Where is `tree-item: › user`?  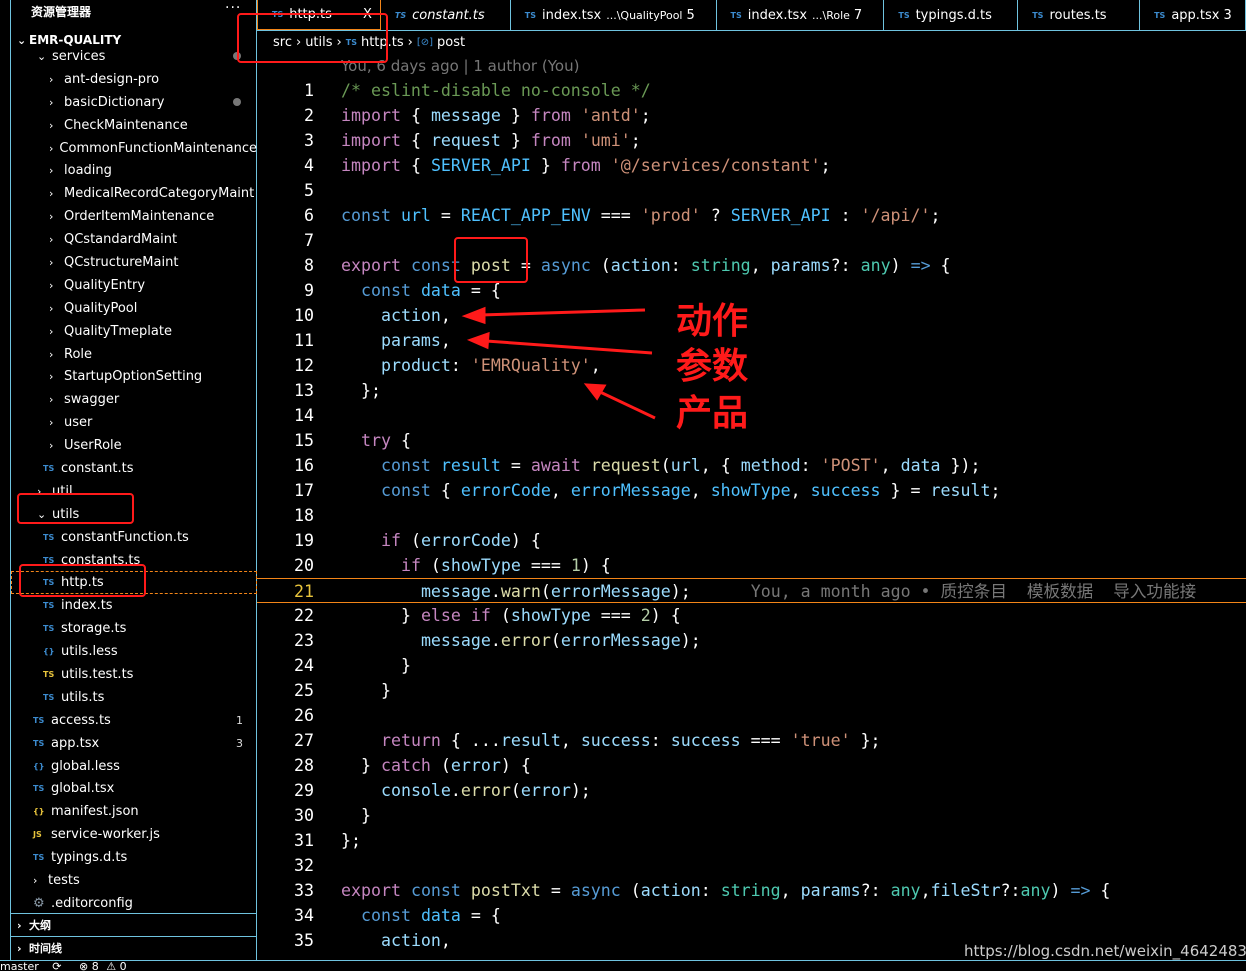 tree-item: › user is located at coordinates (134, 422).